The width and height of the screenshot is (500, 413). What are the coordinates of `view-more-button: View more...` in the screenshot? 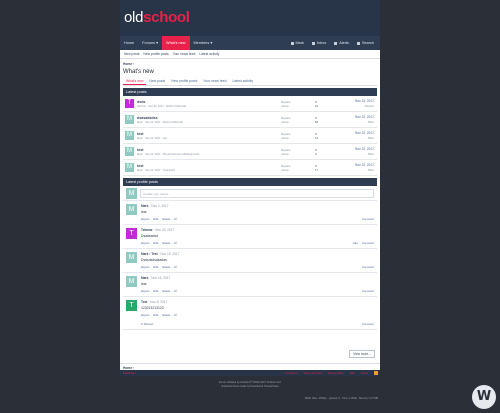 It's located at (362, 354).